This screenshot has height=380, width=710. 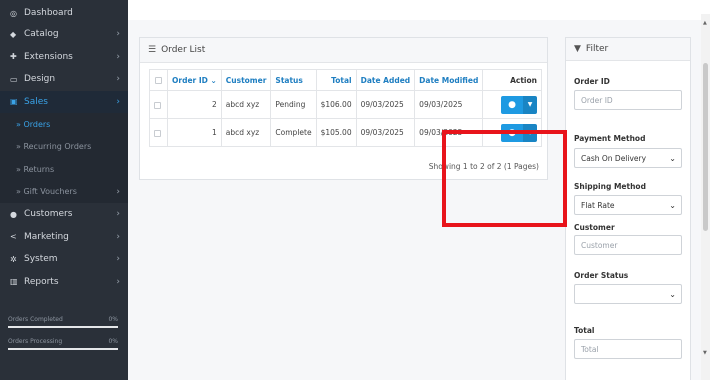 I want to click on sidebar-item-sales: ▣ Sales ›, so click(x=64, y=101).